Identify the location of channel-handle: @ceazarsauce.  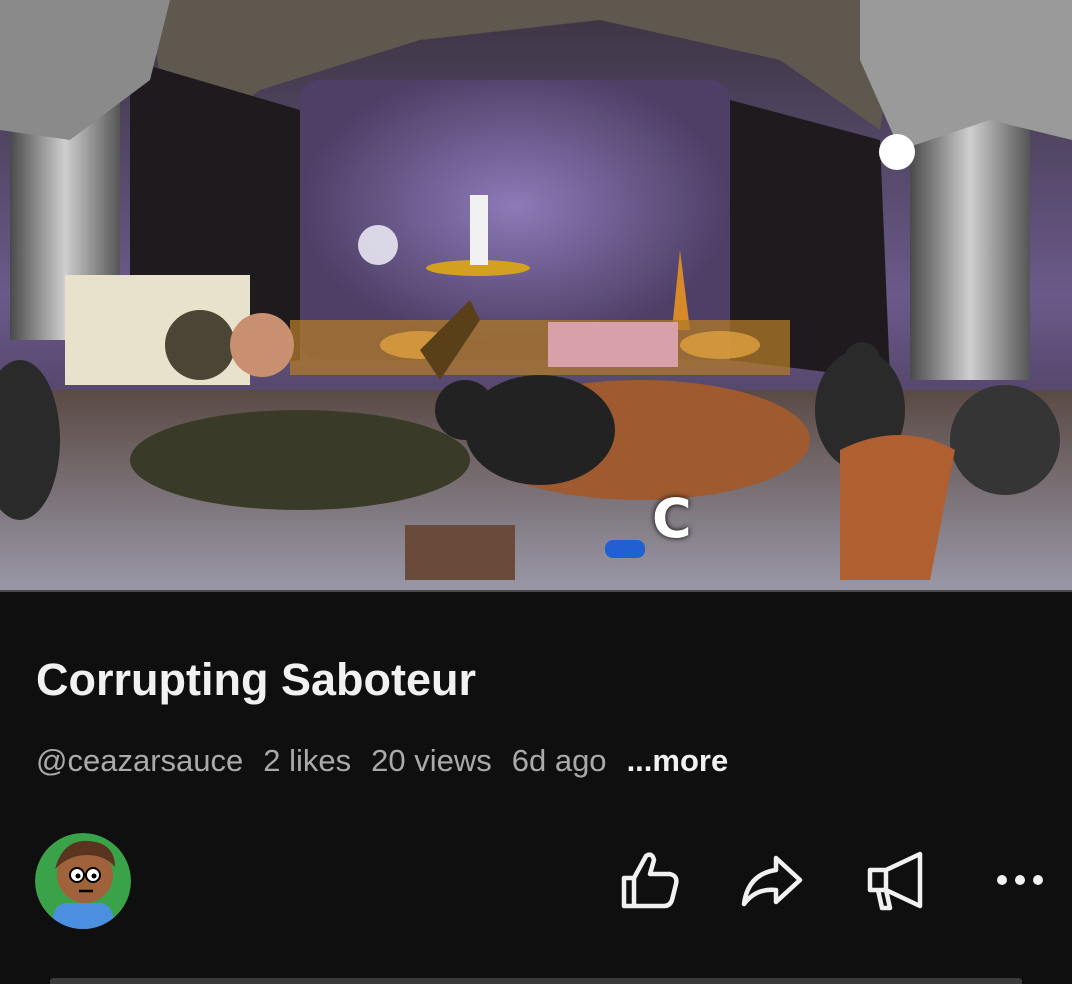
(139, 761).